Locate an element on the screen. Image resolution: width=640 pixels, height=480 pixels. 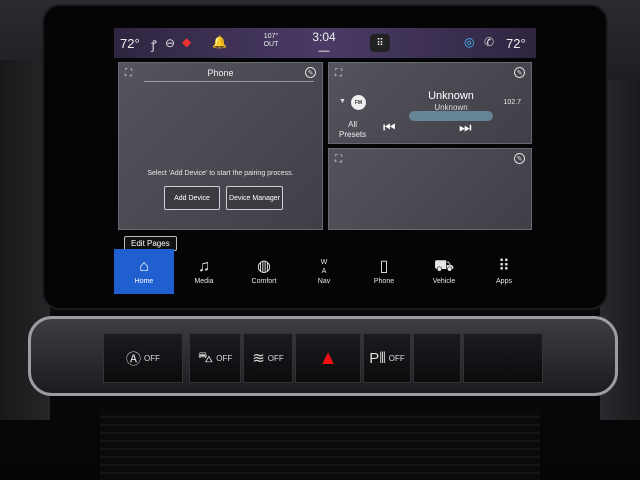
passenger-temp: 72° is located at coordinates (516, 43).